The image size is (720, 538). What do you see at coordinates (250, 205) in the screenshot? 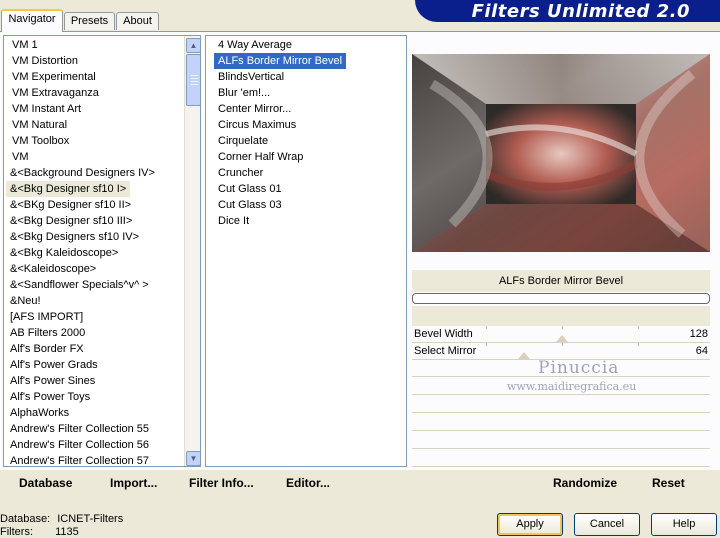
I see `filter-item: Cut Glass 03` at bounding box center [250, 205].